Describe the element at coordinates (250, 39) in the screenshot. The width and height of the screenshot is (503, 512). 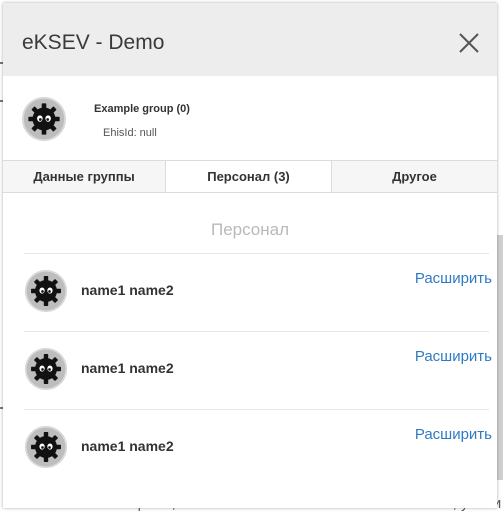
I see `modal-header: eKSEV - Demo` at that location.